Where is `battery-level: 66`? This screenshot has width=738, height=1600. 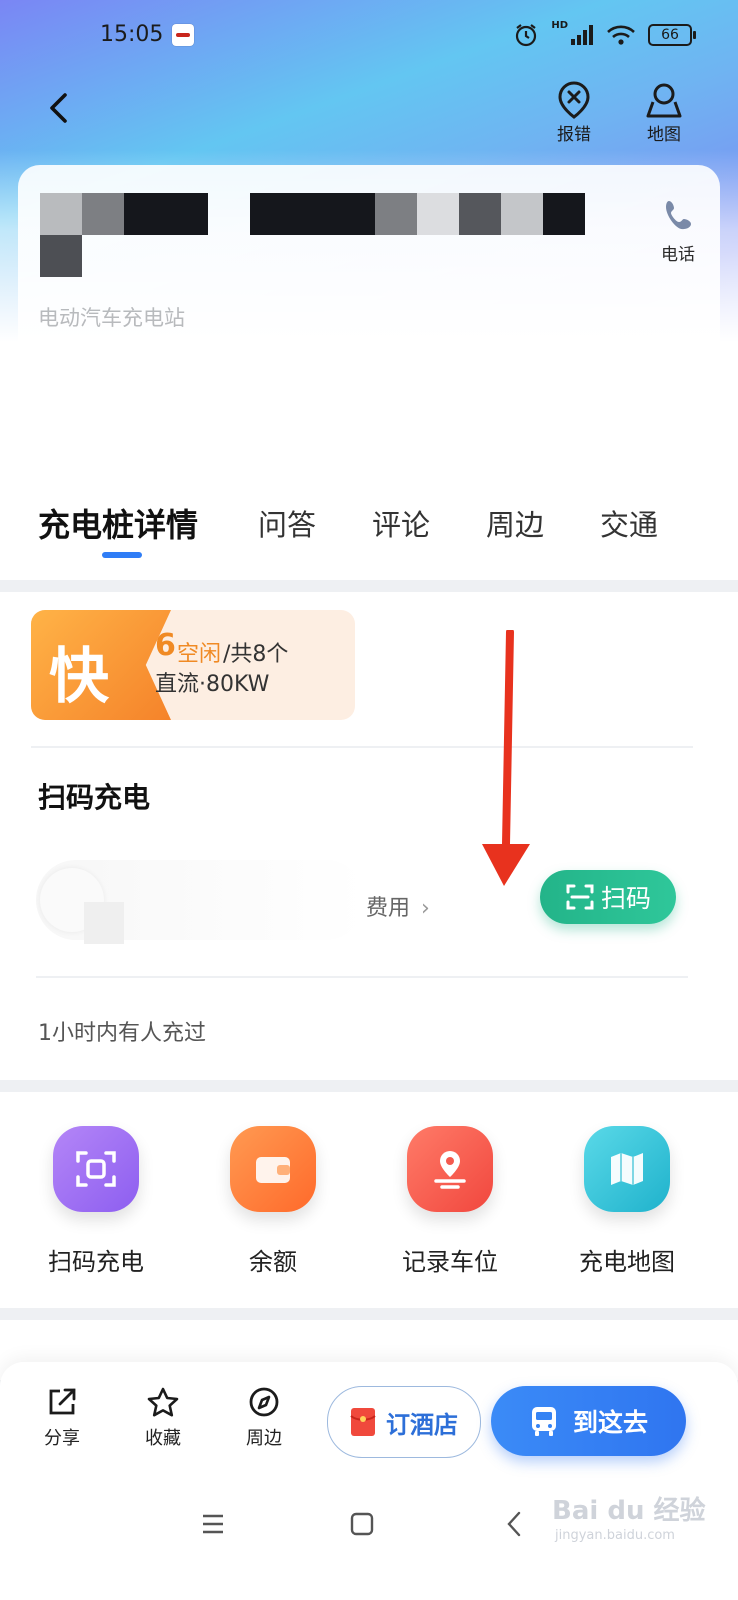 battery-level: 66 is located at coordinates (672, 35).